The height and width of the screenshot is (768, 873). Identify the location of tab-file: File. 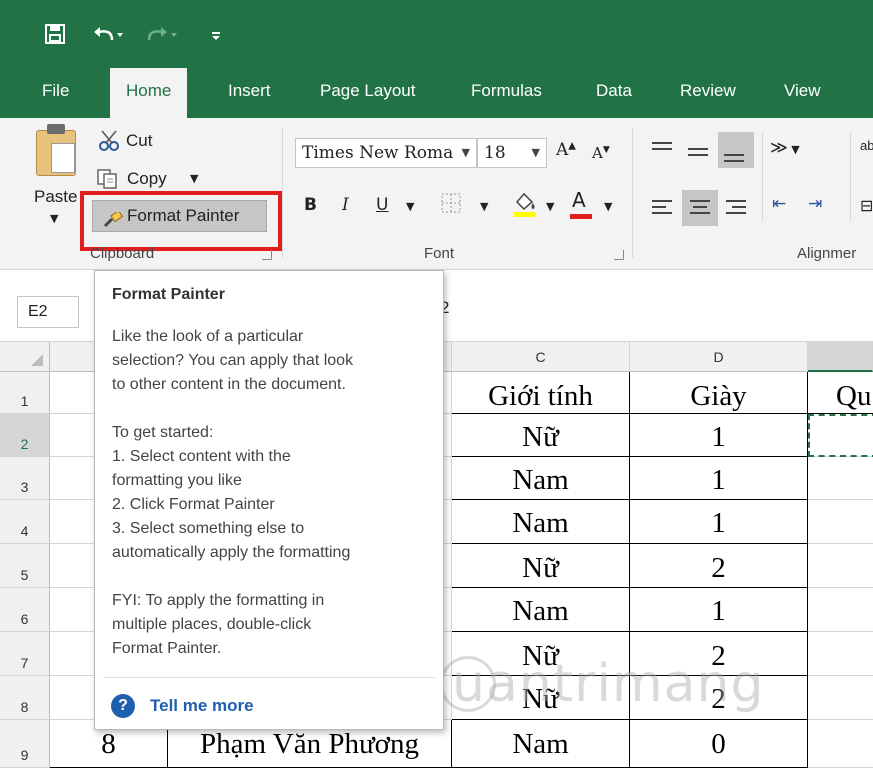
(55, 92).